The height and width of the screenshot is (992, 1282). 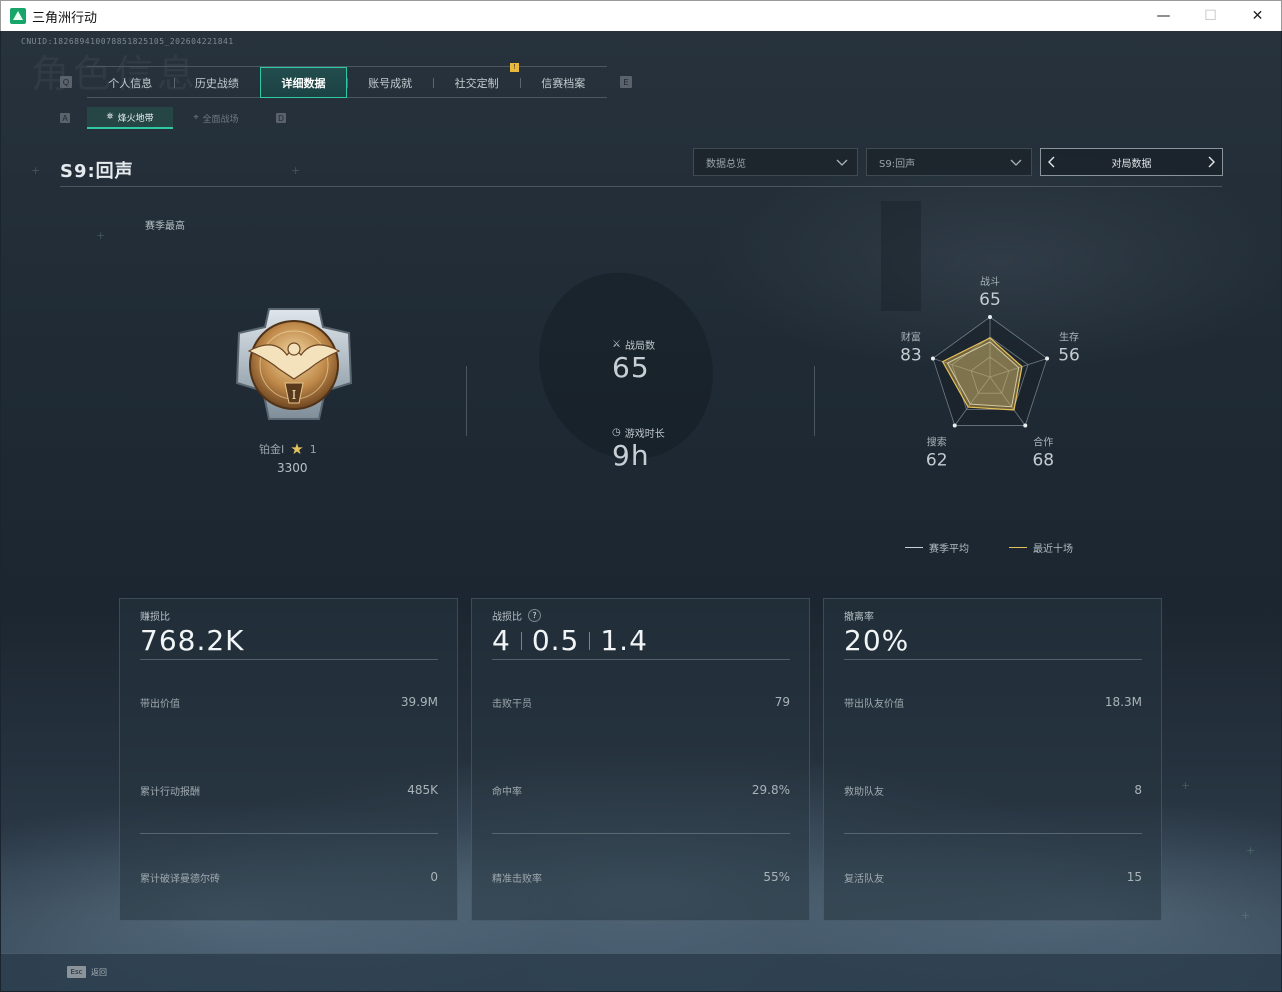 I want to click on stat-row-value: 485K, so click(x=422, y=790).